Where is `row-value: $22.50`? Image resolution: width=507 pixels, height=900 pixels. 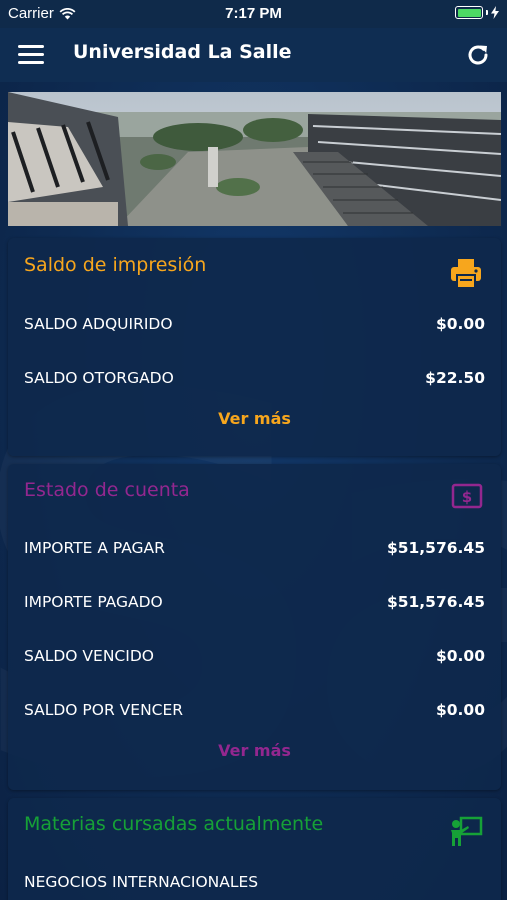
row-value: $22.50 is located at coordinates (455, 378).